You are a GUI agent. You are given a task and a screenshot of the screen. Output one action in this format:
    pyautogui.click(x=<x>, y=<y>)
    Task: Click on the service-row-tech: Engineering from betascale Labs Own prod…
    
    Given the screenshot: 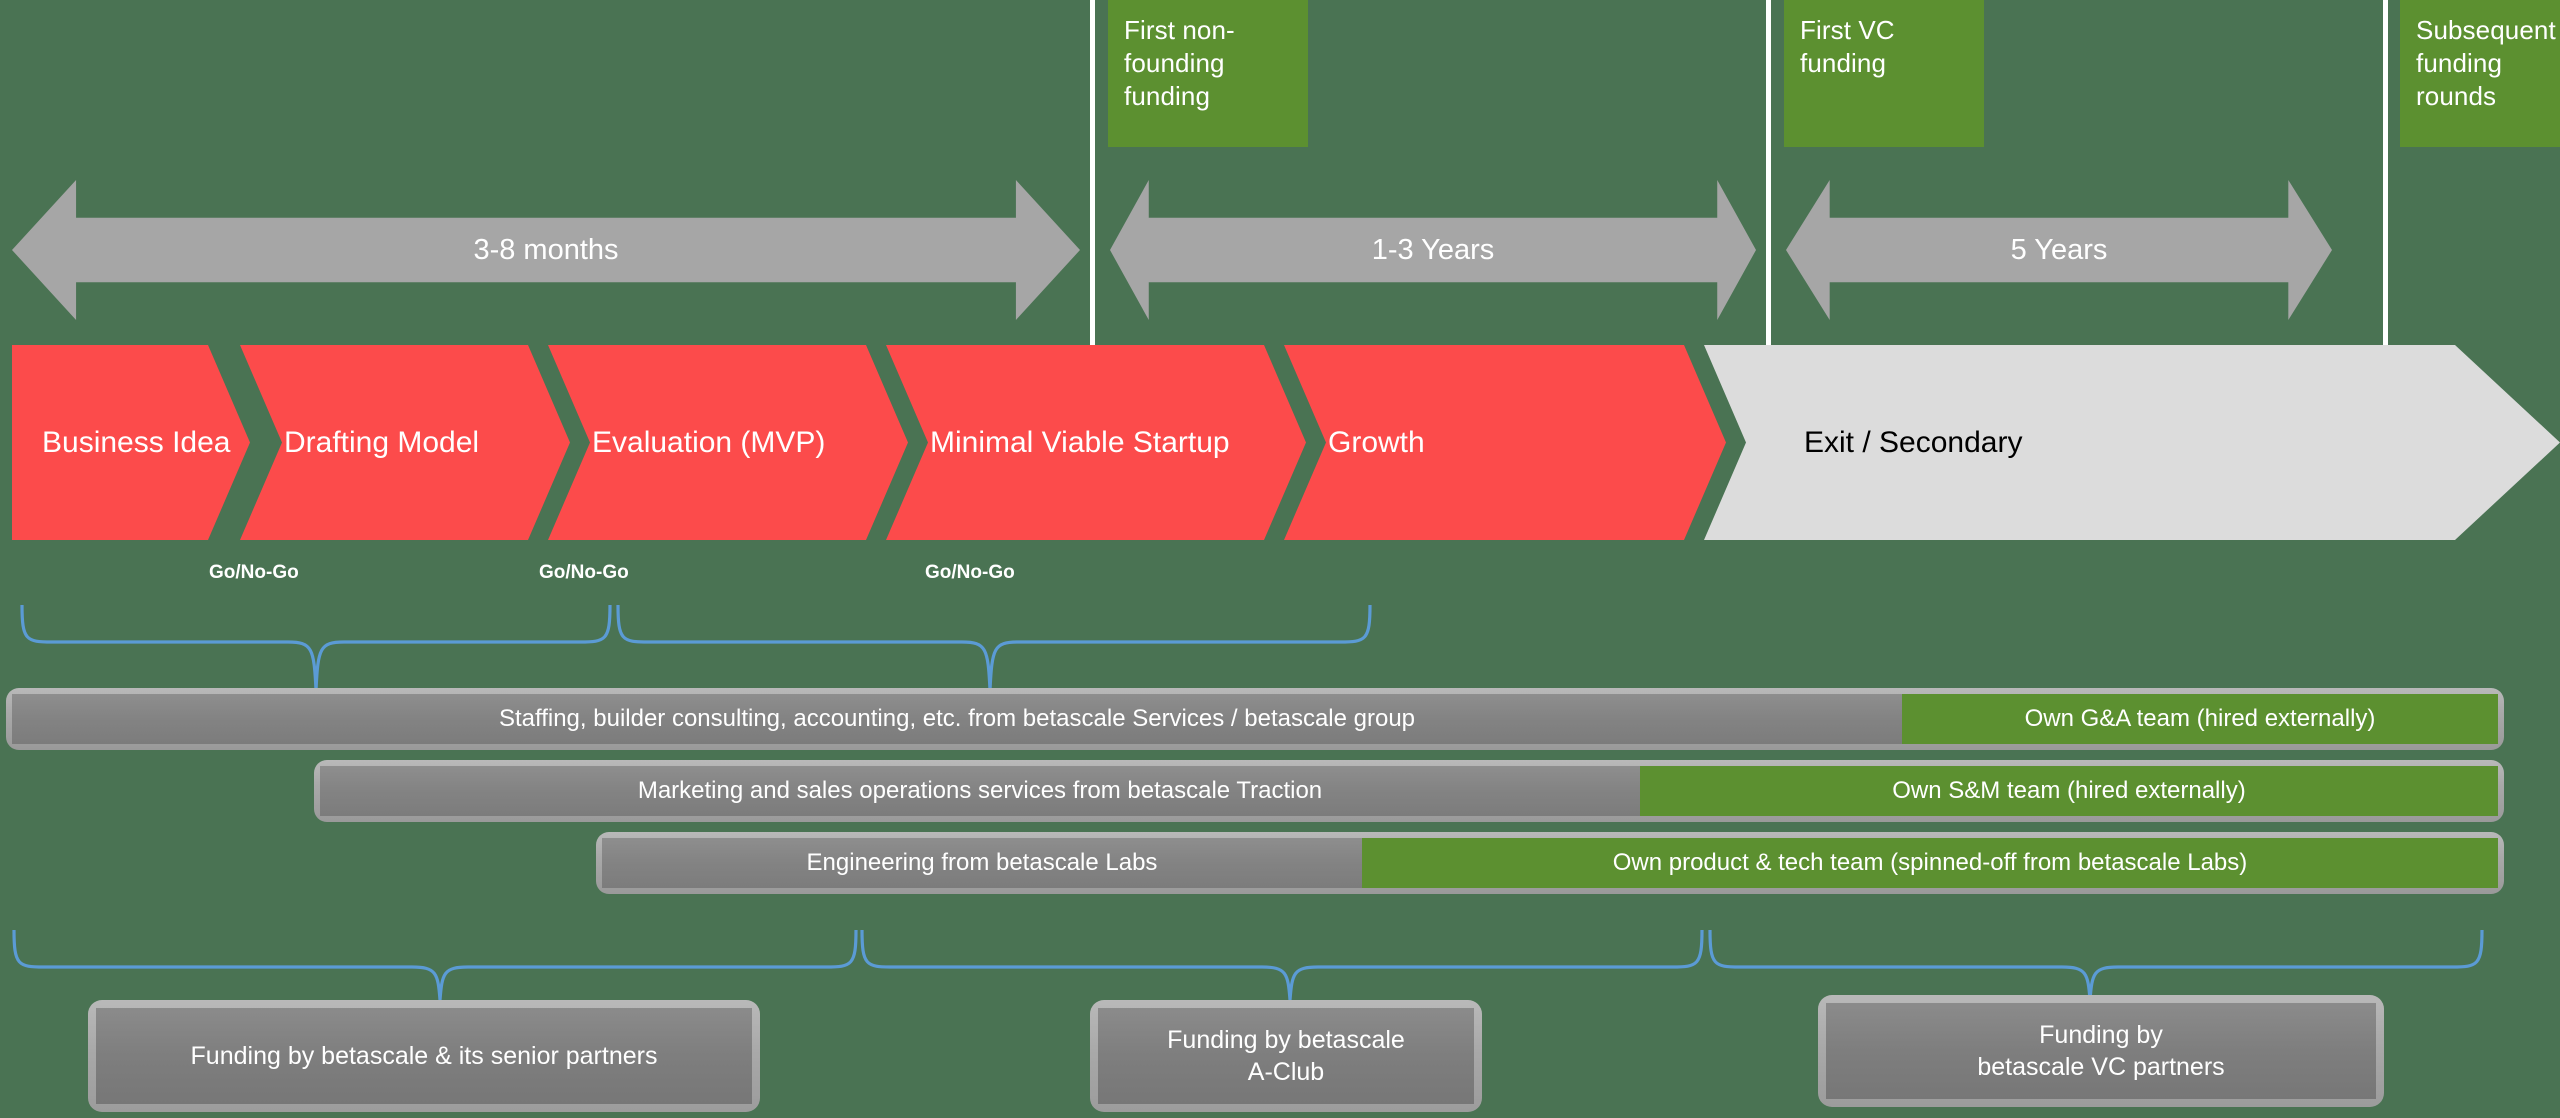 What is the action you would take?
    pyautogui.click(x=1550, y=863)
    